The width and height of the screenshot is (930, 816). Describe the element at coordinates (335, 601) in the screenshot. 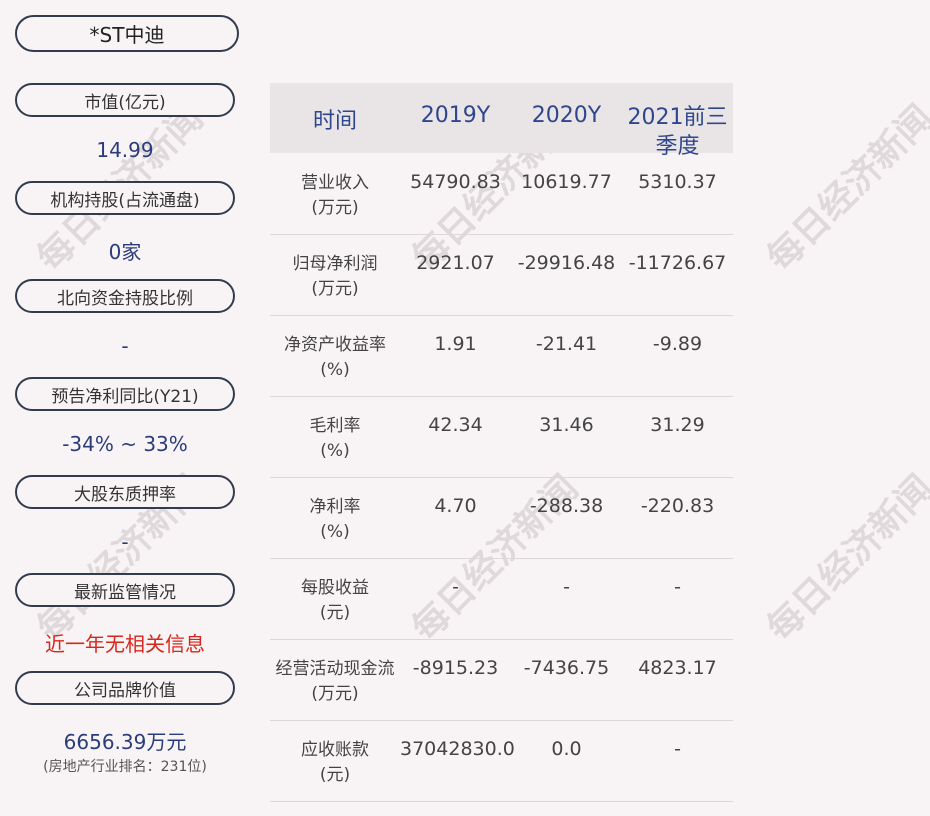

I see `row-label: 每股收益 (元)` at that location.